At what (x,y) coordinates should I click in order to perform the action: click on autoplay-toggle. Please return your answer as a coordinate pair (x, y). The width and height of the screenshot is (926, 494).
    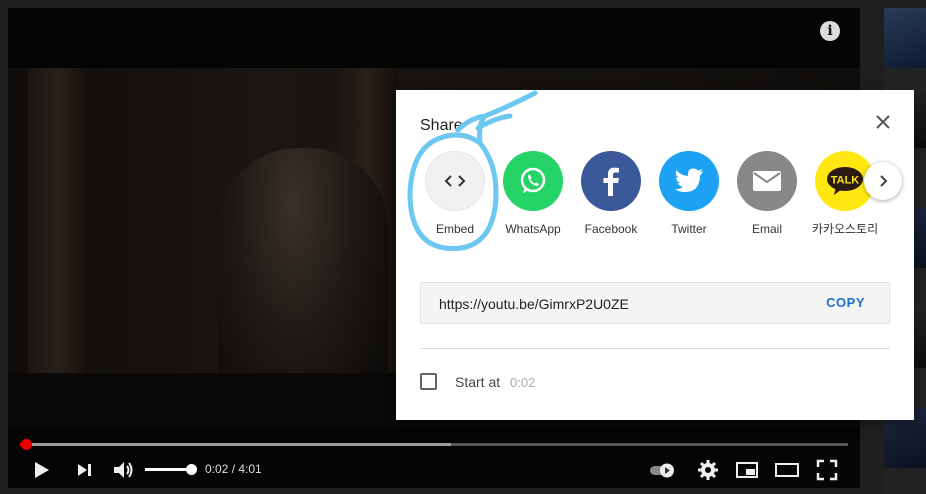
    Looking at the image, I should click on (661, 470).